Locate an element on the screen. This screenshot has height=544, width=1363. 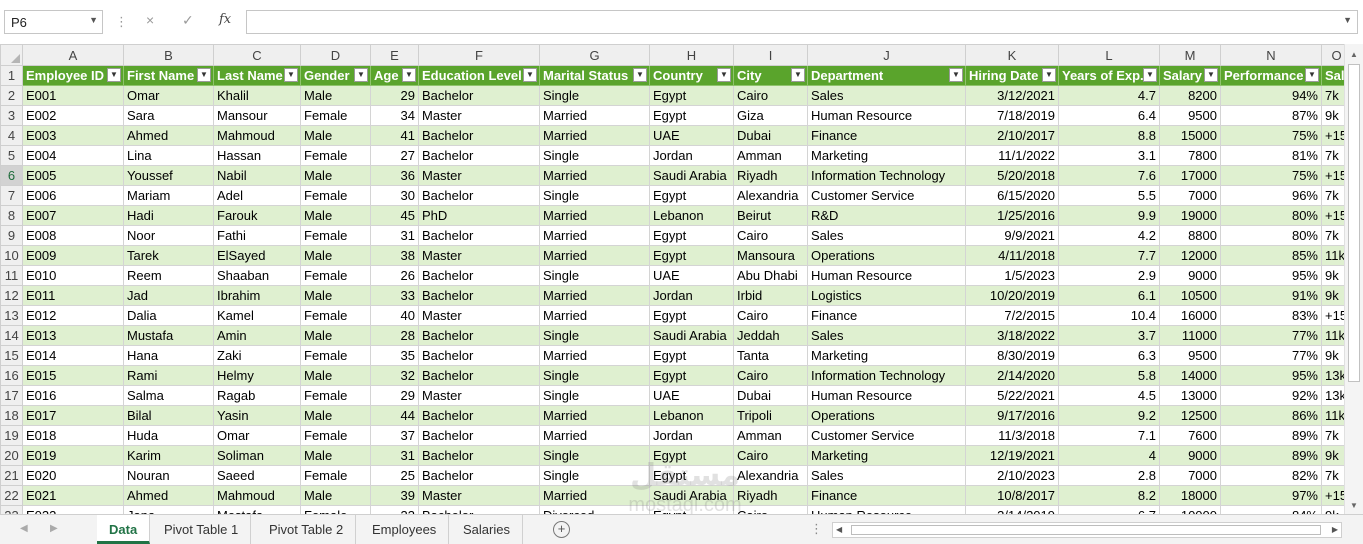
table-cell: 86% is located at coordinates (1271, 415).